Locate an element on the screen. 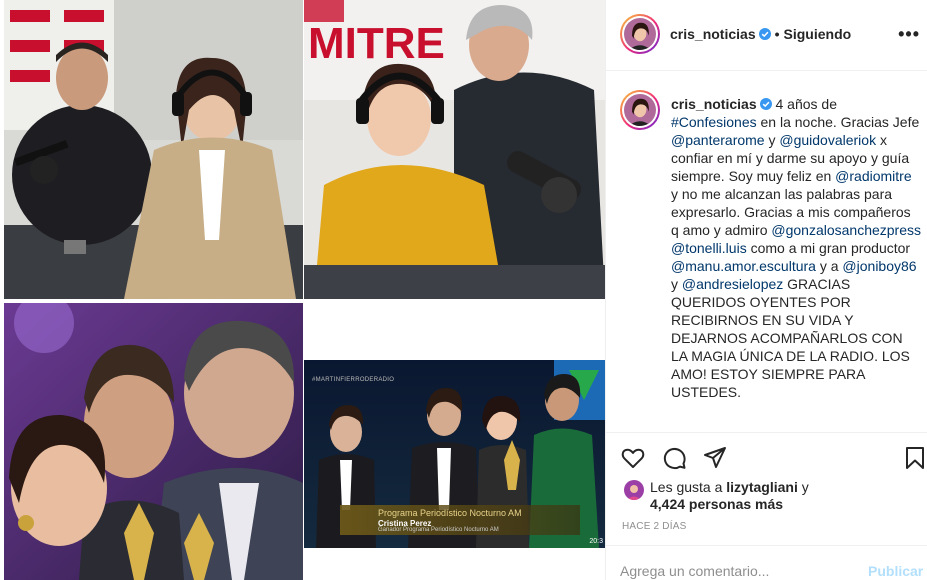 Image resolution: width=927 pixels, height=580 pixels. mention-link: @tonelli.luis is located at coordinates (709, 248).